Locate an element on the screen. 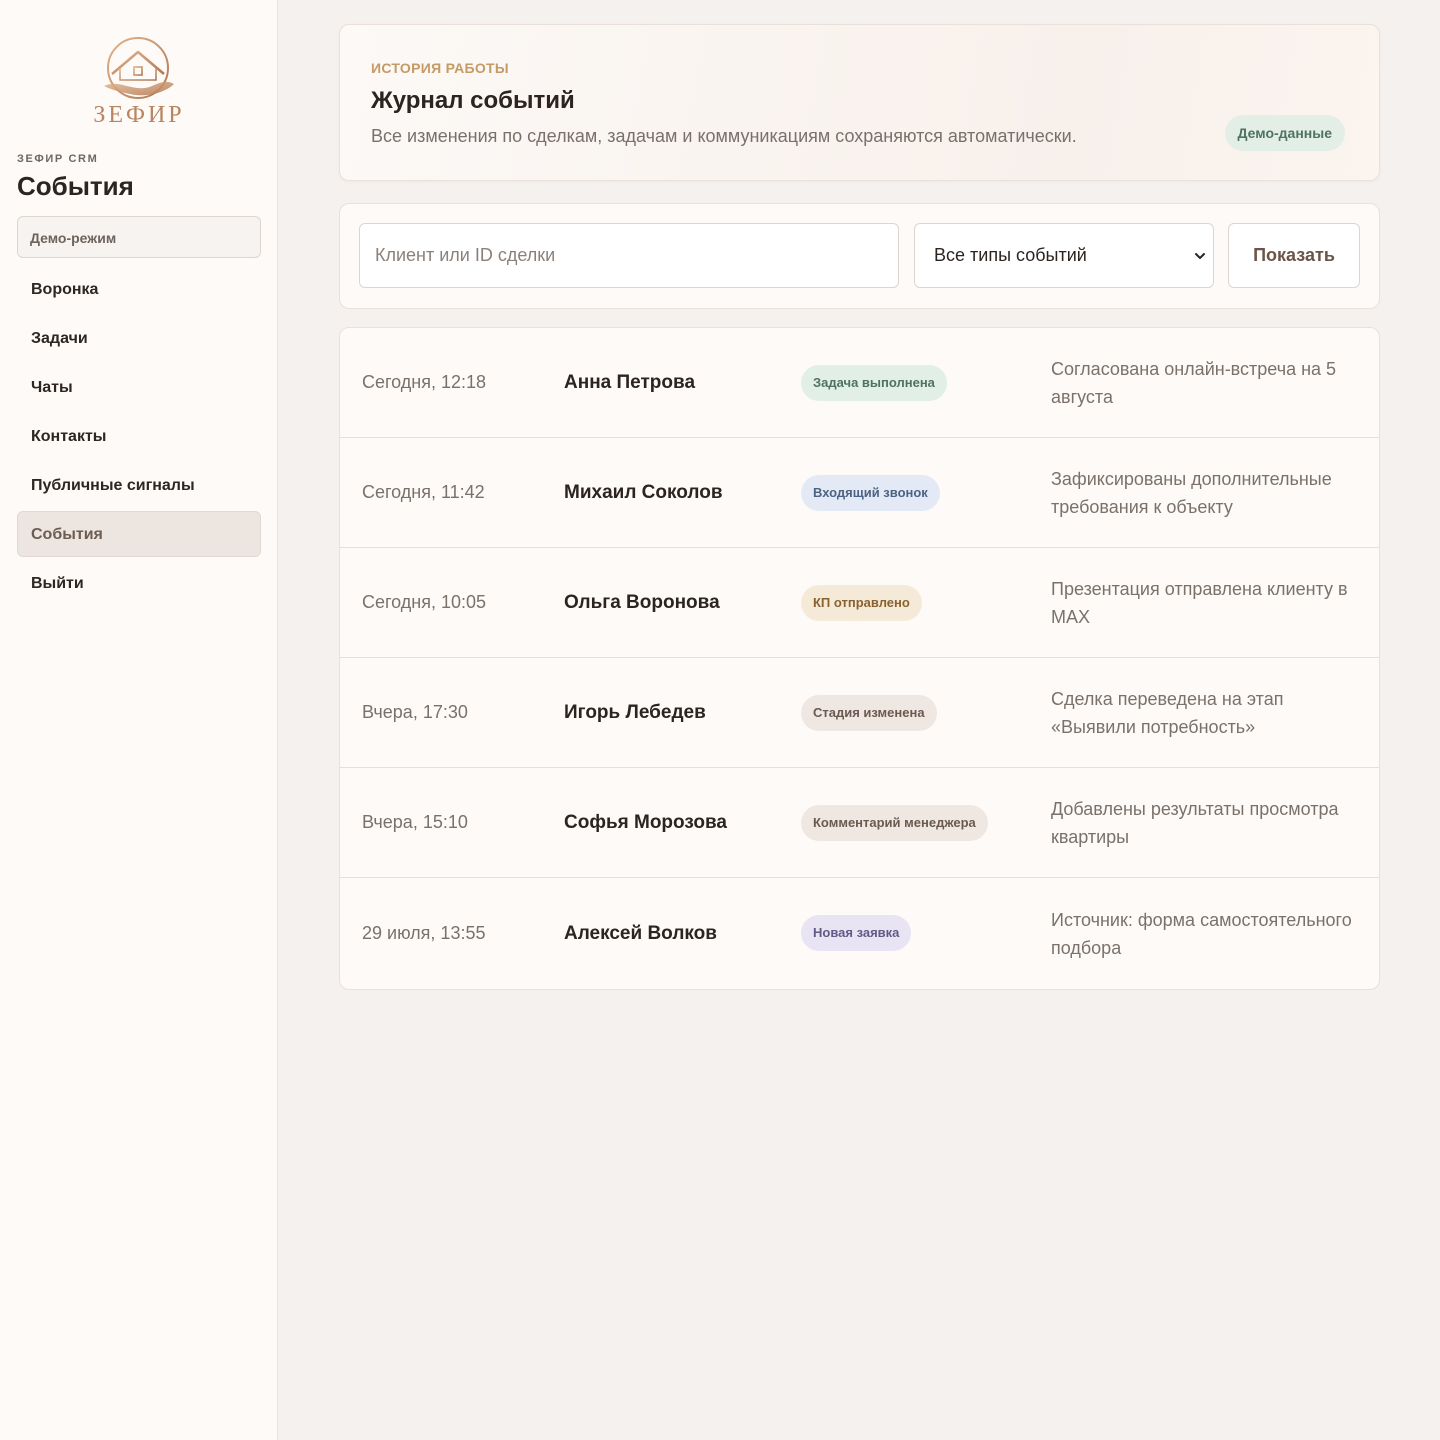  sidebar-page-heading: События is located at coordinates (75, 186).